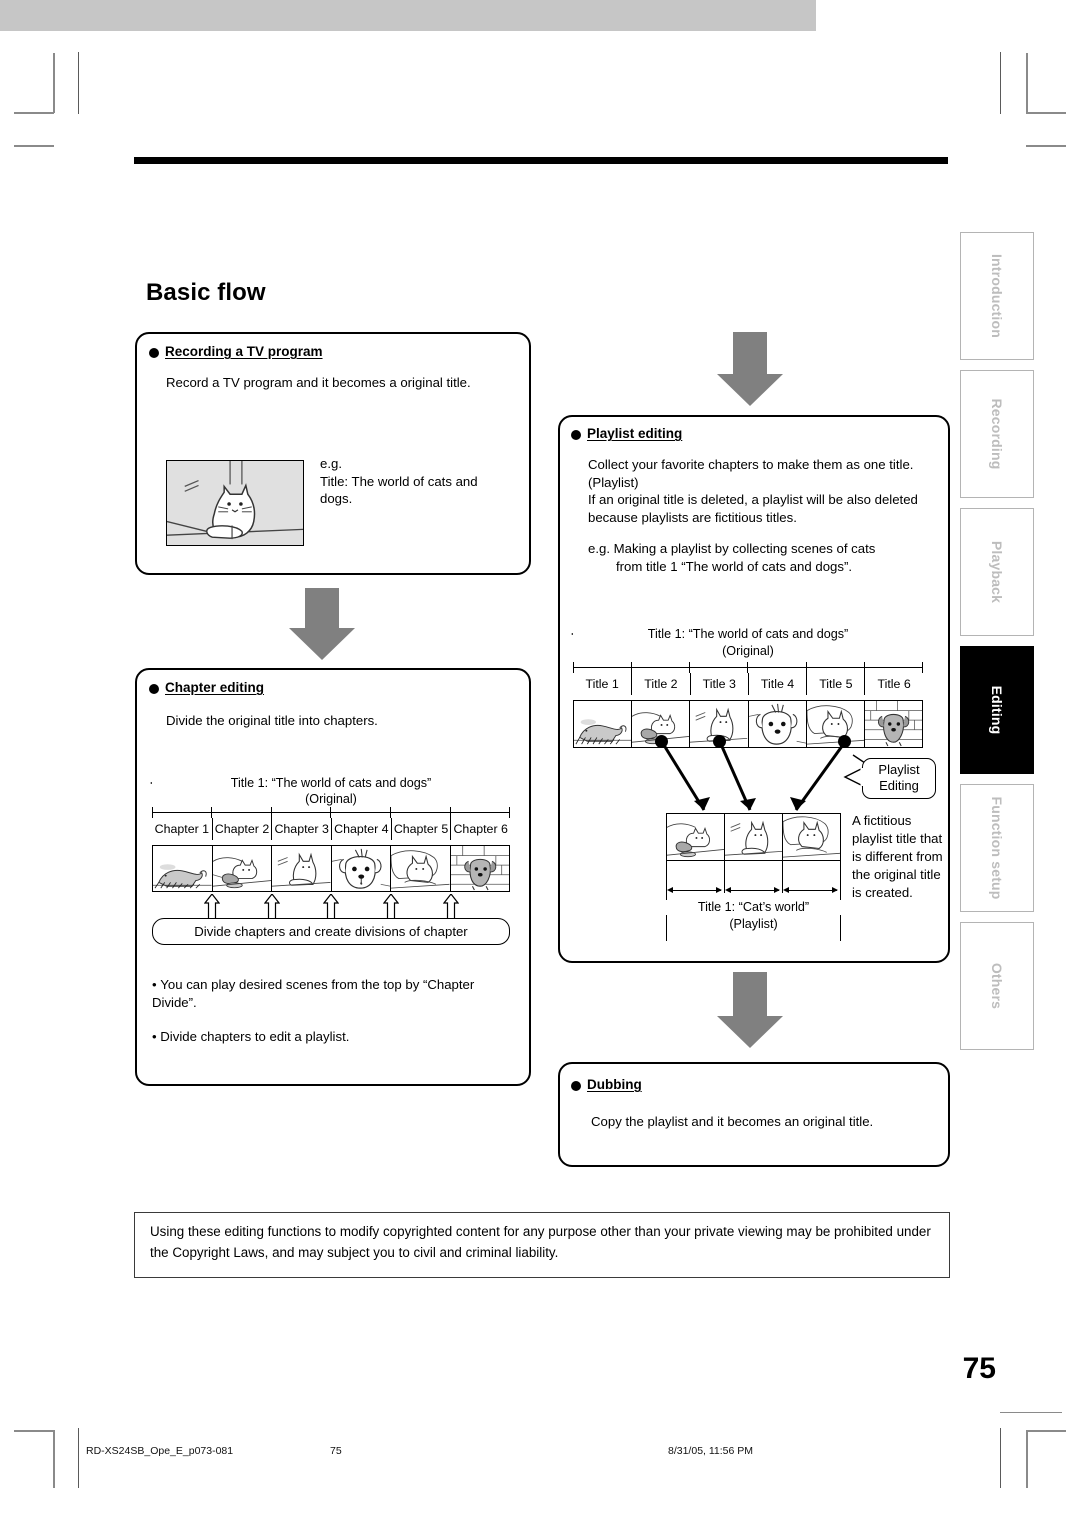 Image resolution: width=1080 pixels, height=1528 pixels. What do you see at coordinates (1001, 1458) in the screenshot?
I see `crop-mark-bottom-right-v2` at bounding box center [1001, 1458].